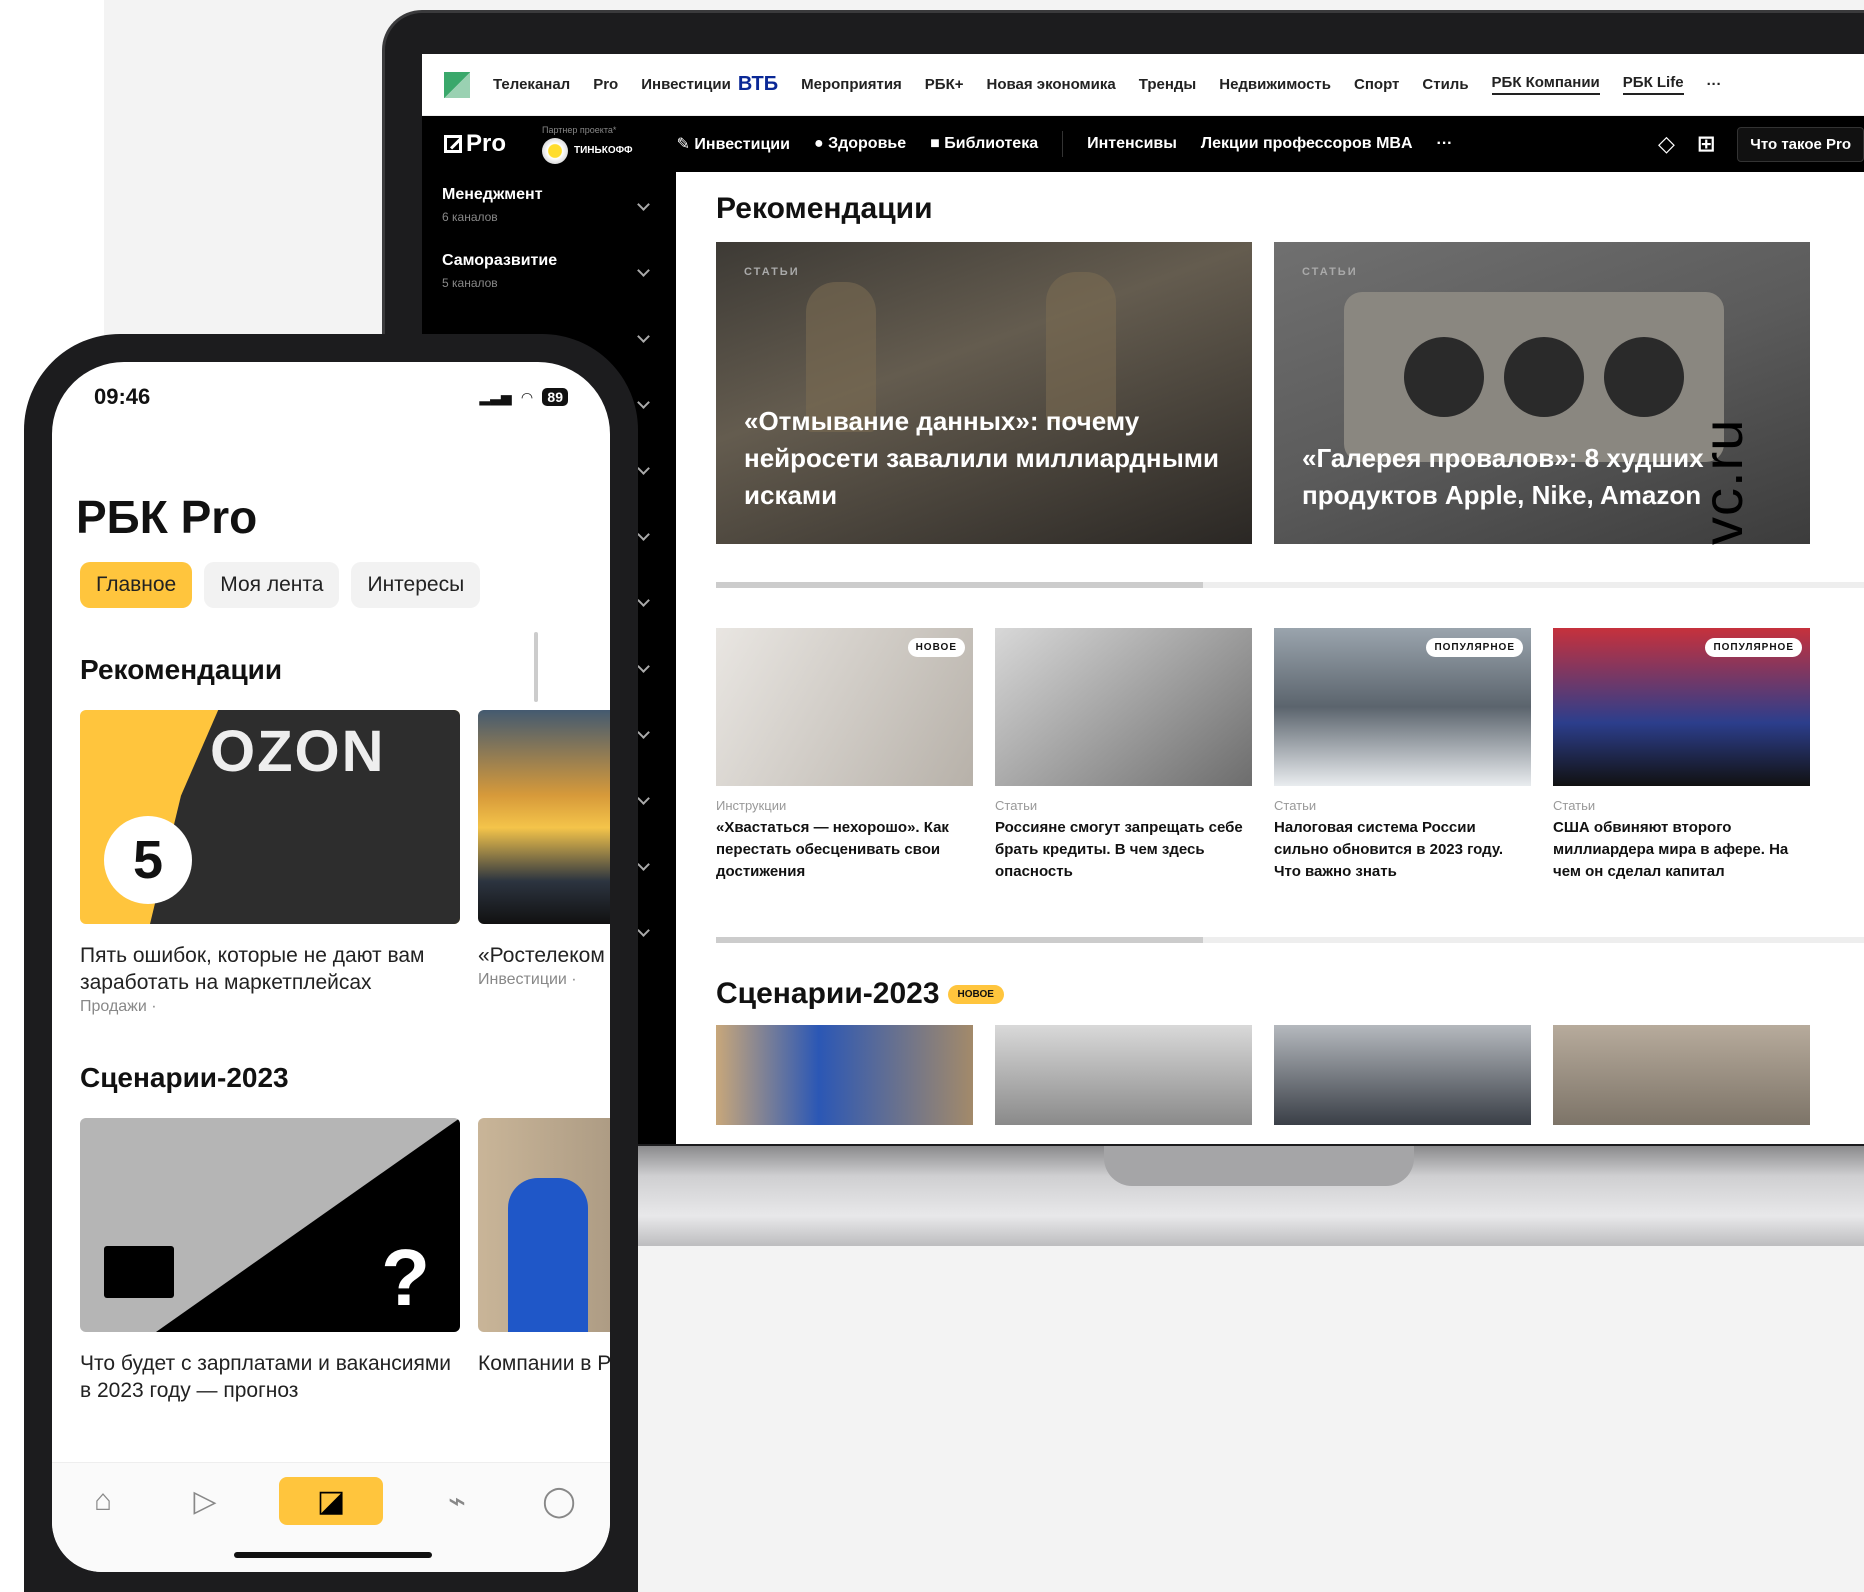 Image resolution: width=1864 pixels, height=1592 pixels. What do you see at coordinates (148, 860) in the screenshot?
I see `image-number: 5` at bounding box center [148, 860].